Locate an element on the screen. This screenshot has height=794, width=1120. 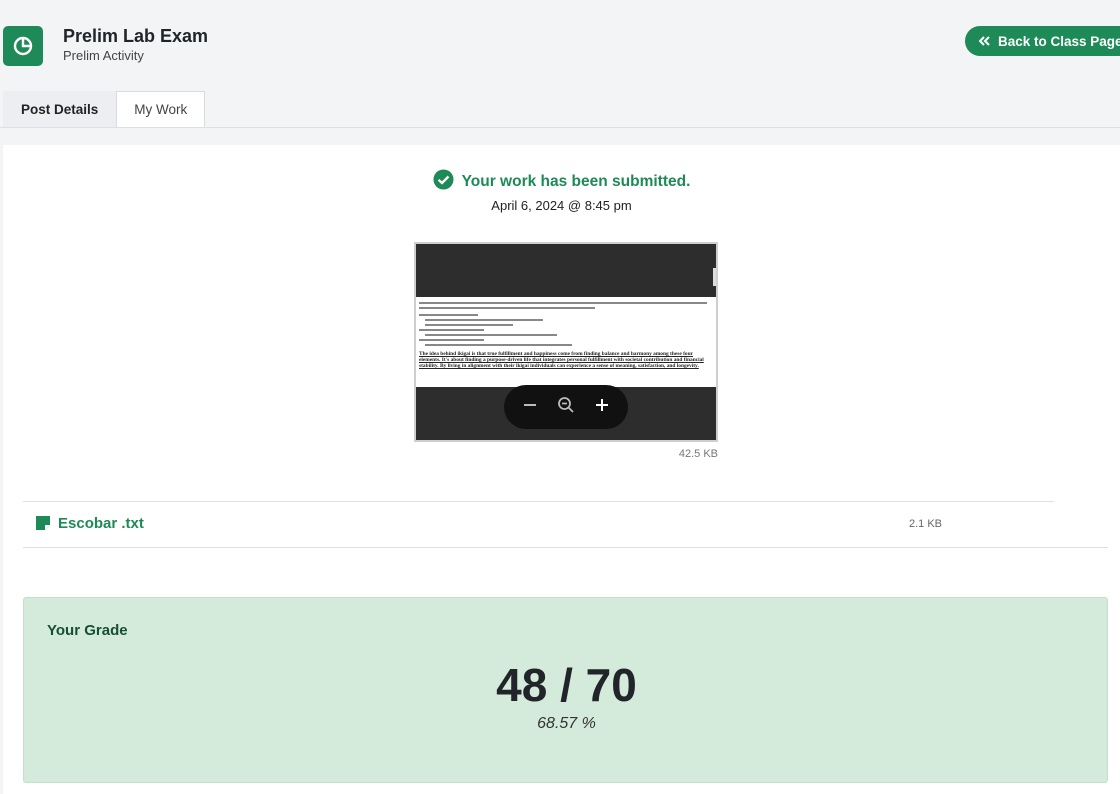
attachment-name-link: Escobar .txt is located at coordinates (101, 523).